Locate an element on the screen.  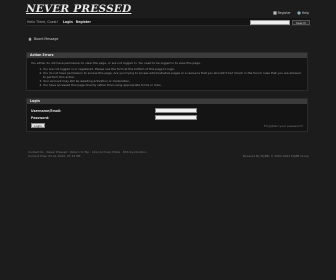
help-icon is located at coordinates (299, 13).